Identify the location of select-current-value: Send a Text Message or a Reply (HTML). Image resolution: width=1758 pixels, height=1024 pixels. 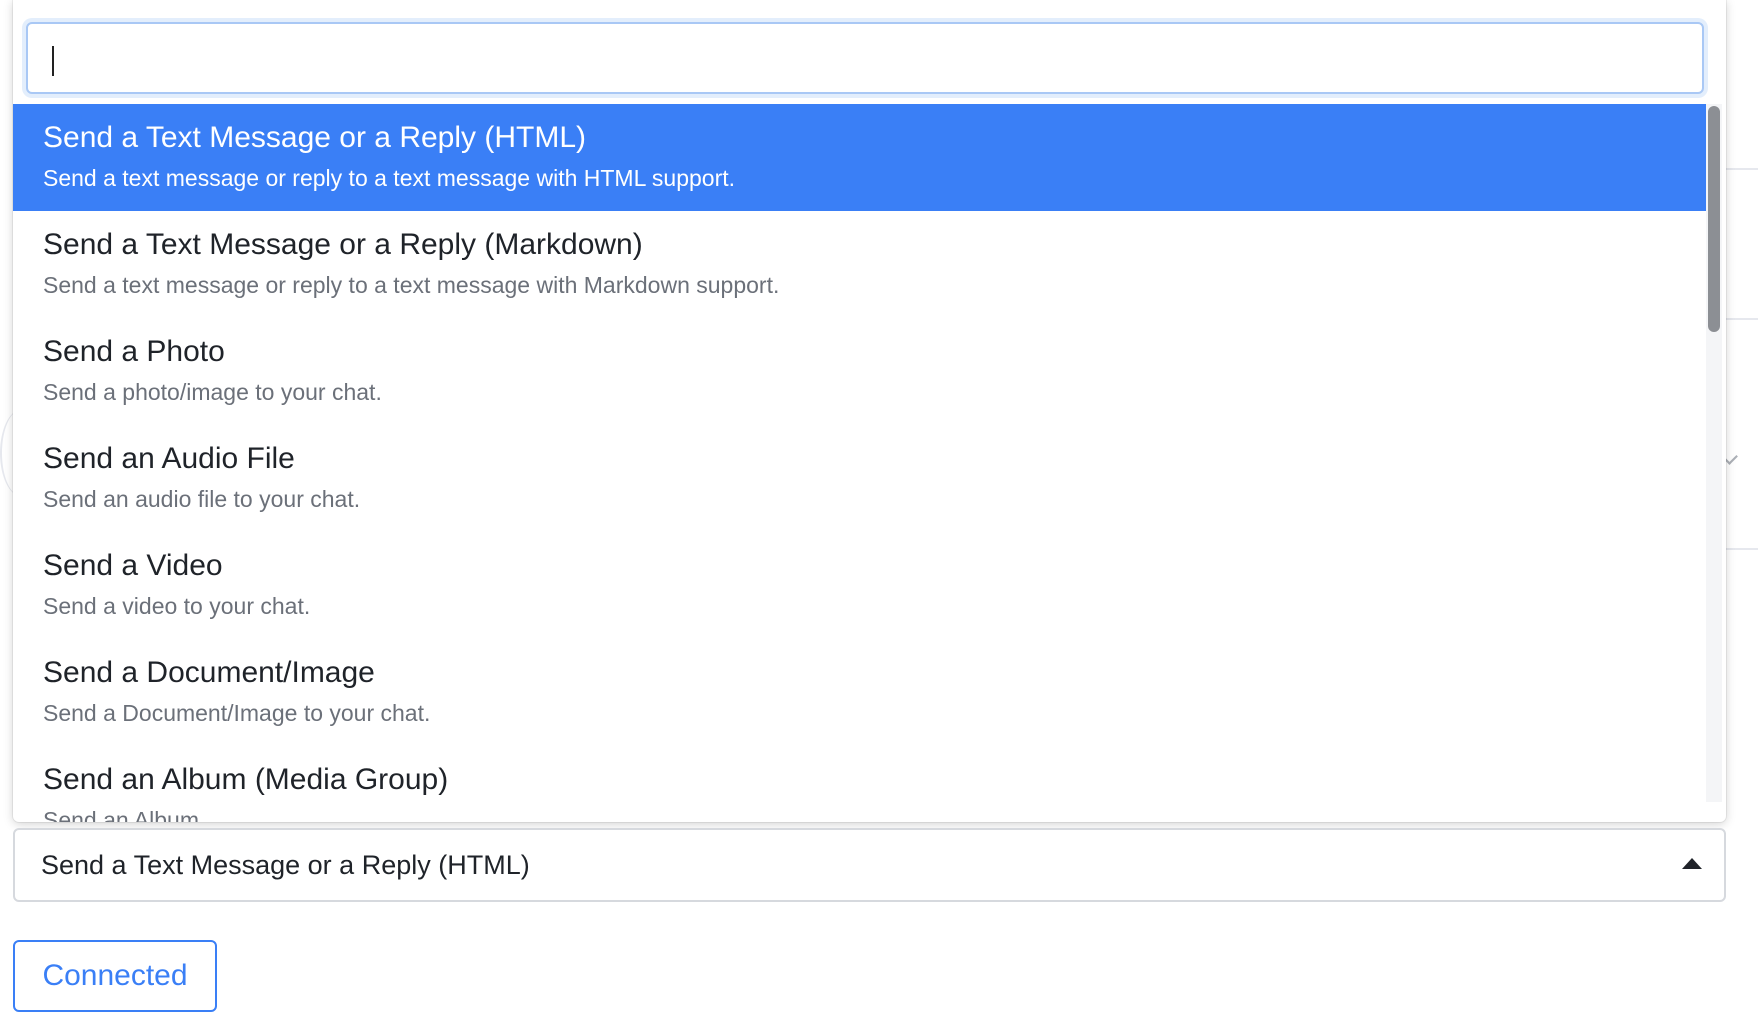
(285, 865).